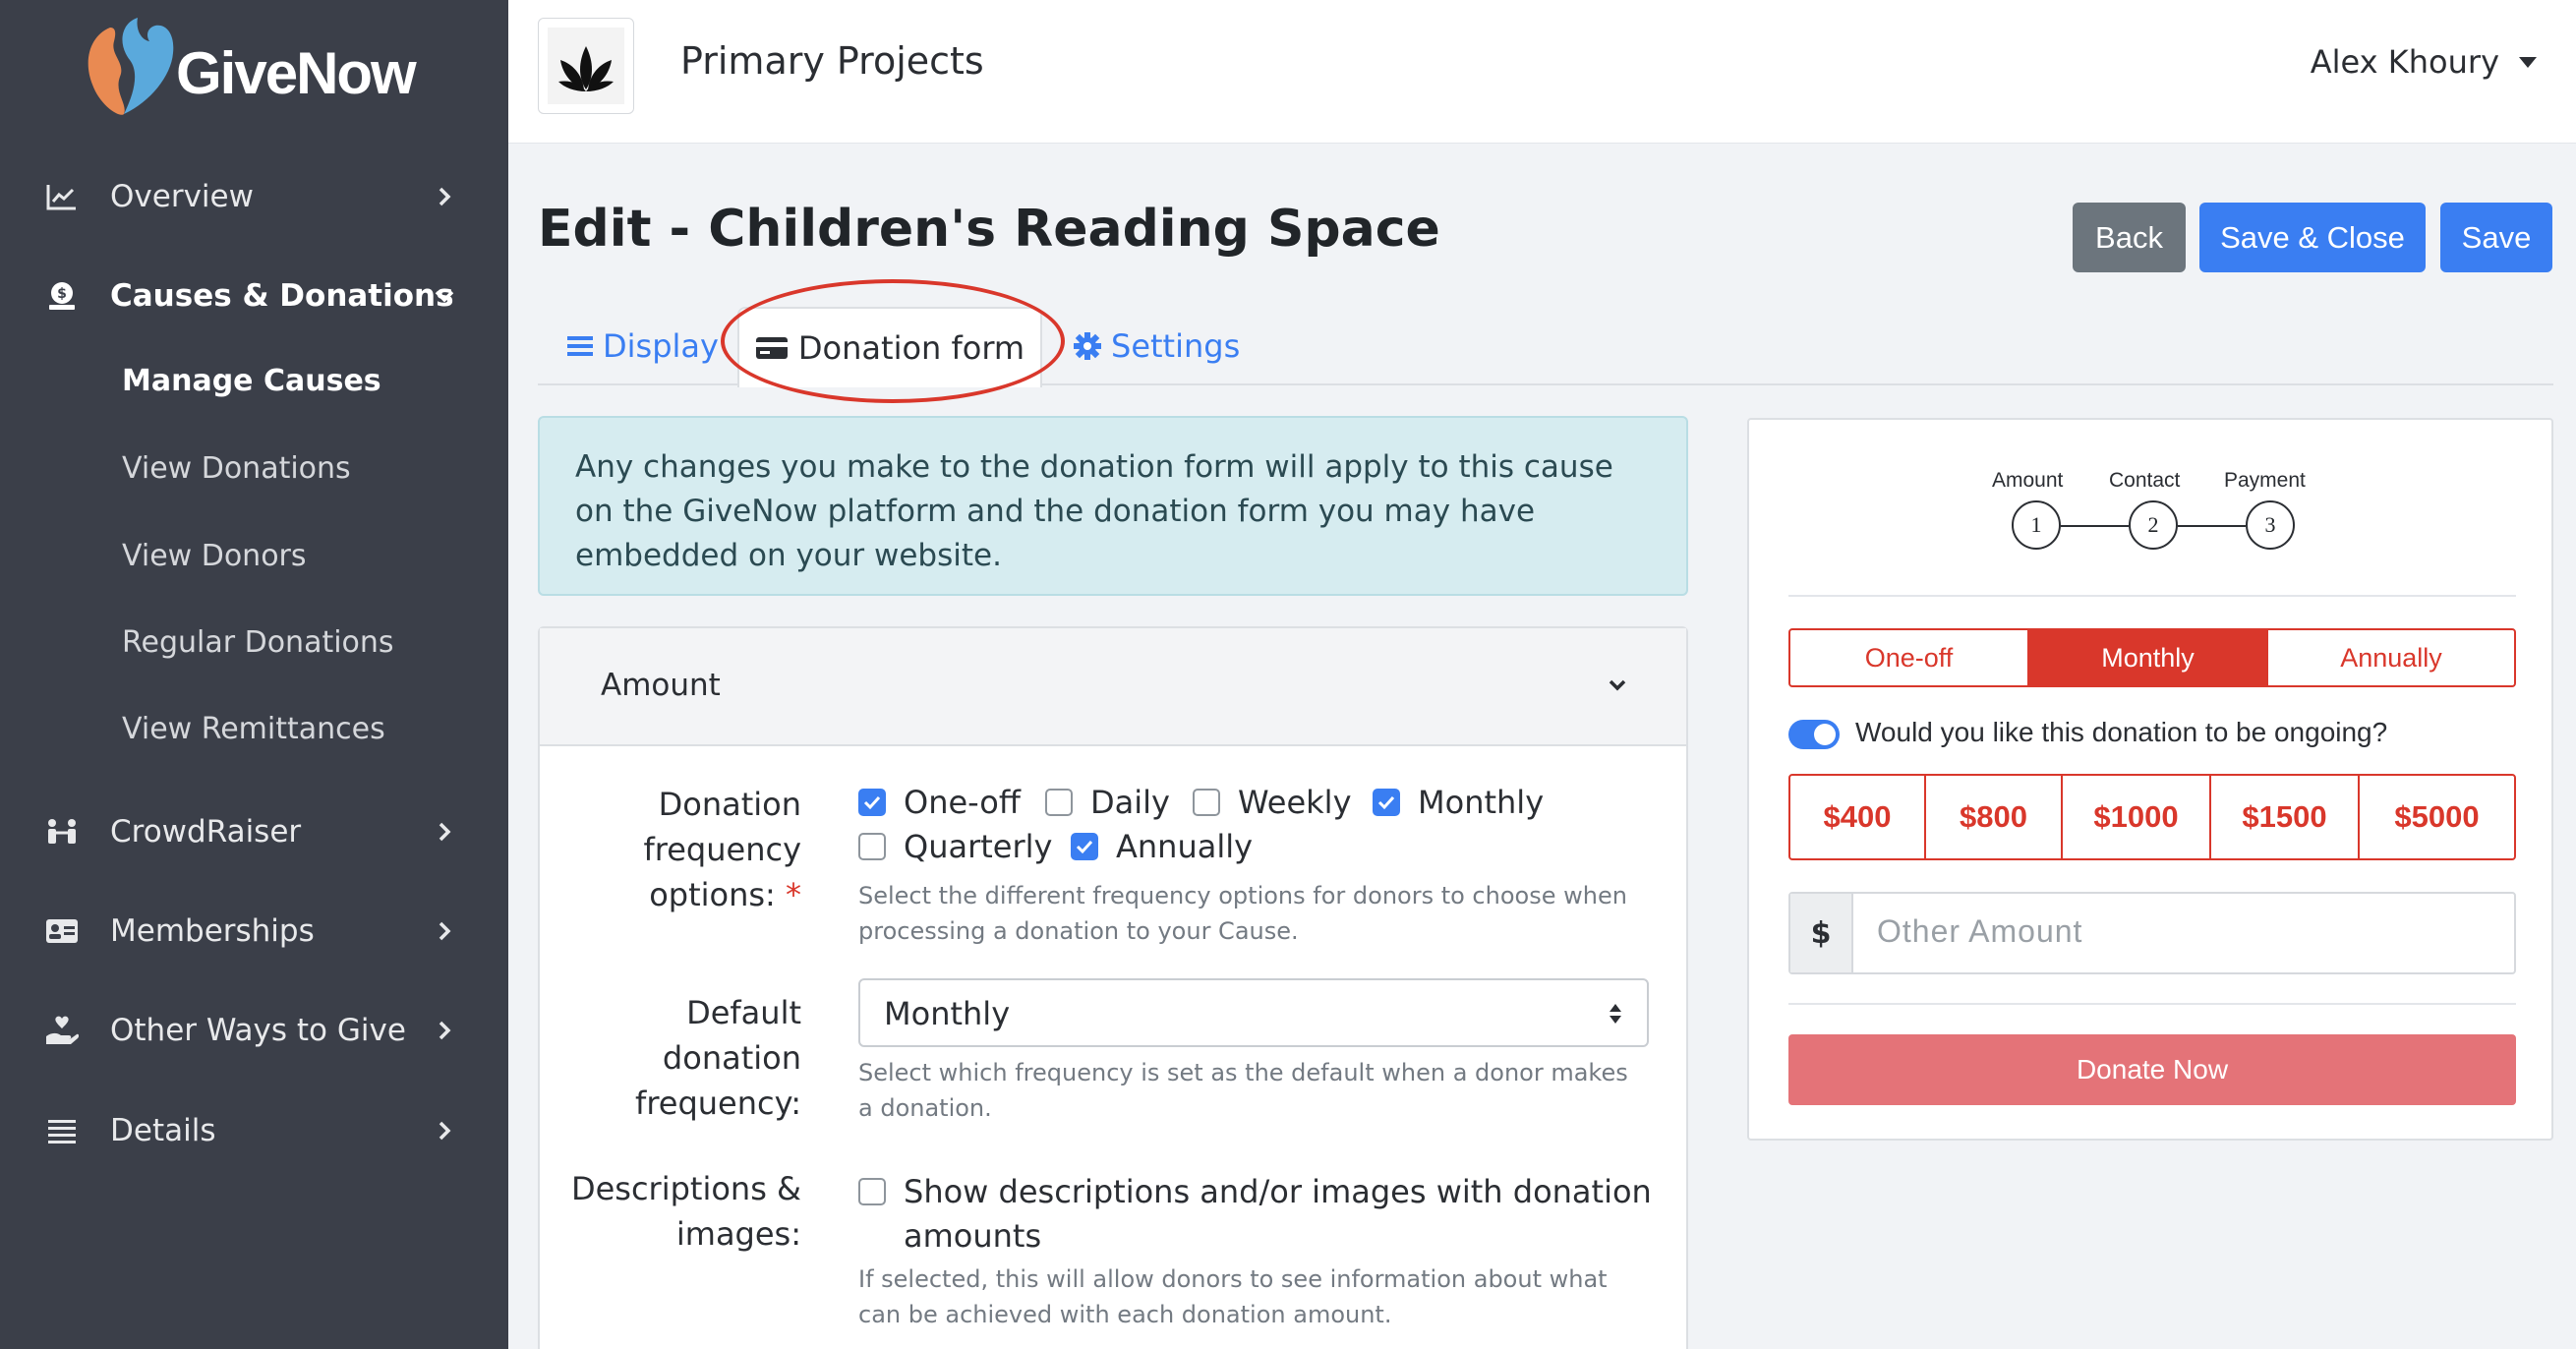 The width and height of the screenshot is (2576, 1349). I want to click on frequency-options-label: Donation frequency options: *, so click(676, 849).